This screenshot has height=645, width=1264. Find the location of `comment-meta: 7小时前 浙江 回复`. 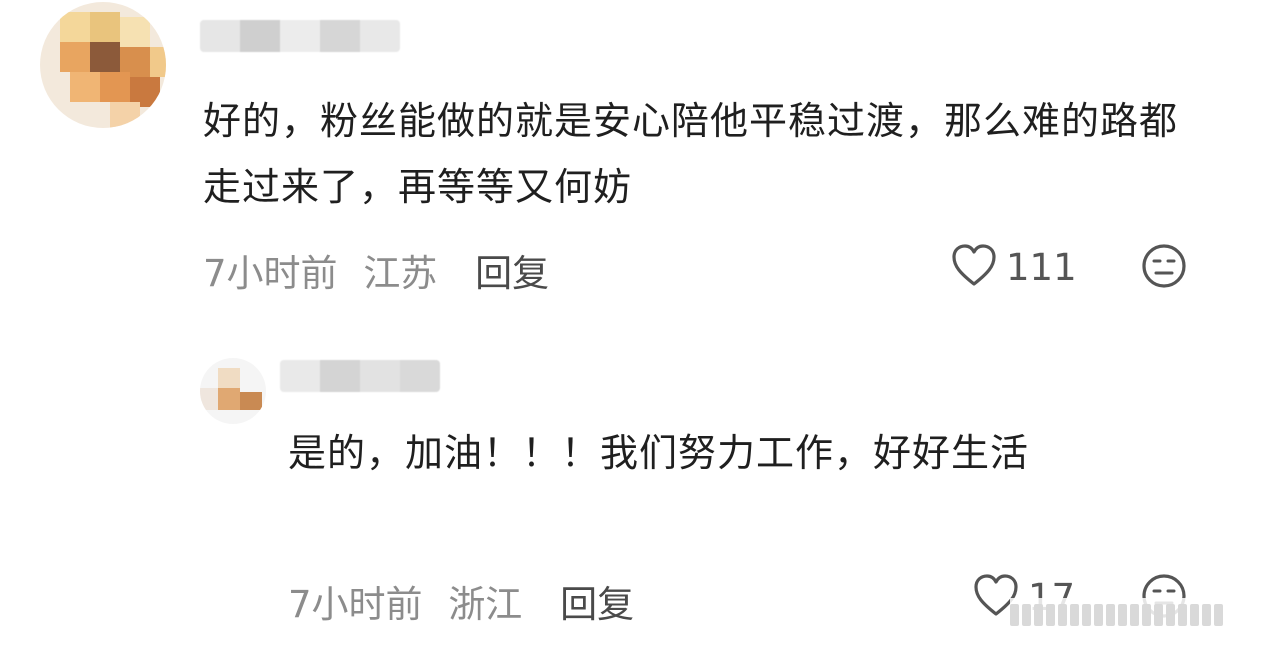

comment-meta: 7小时前 浙江 回复 is located at coordinates (461, 601).